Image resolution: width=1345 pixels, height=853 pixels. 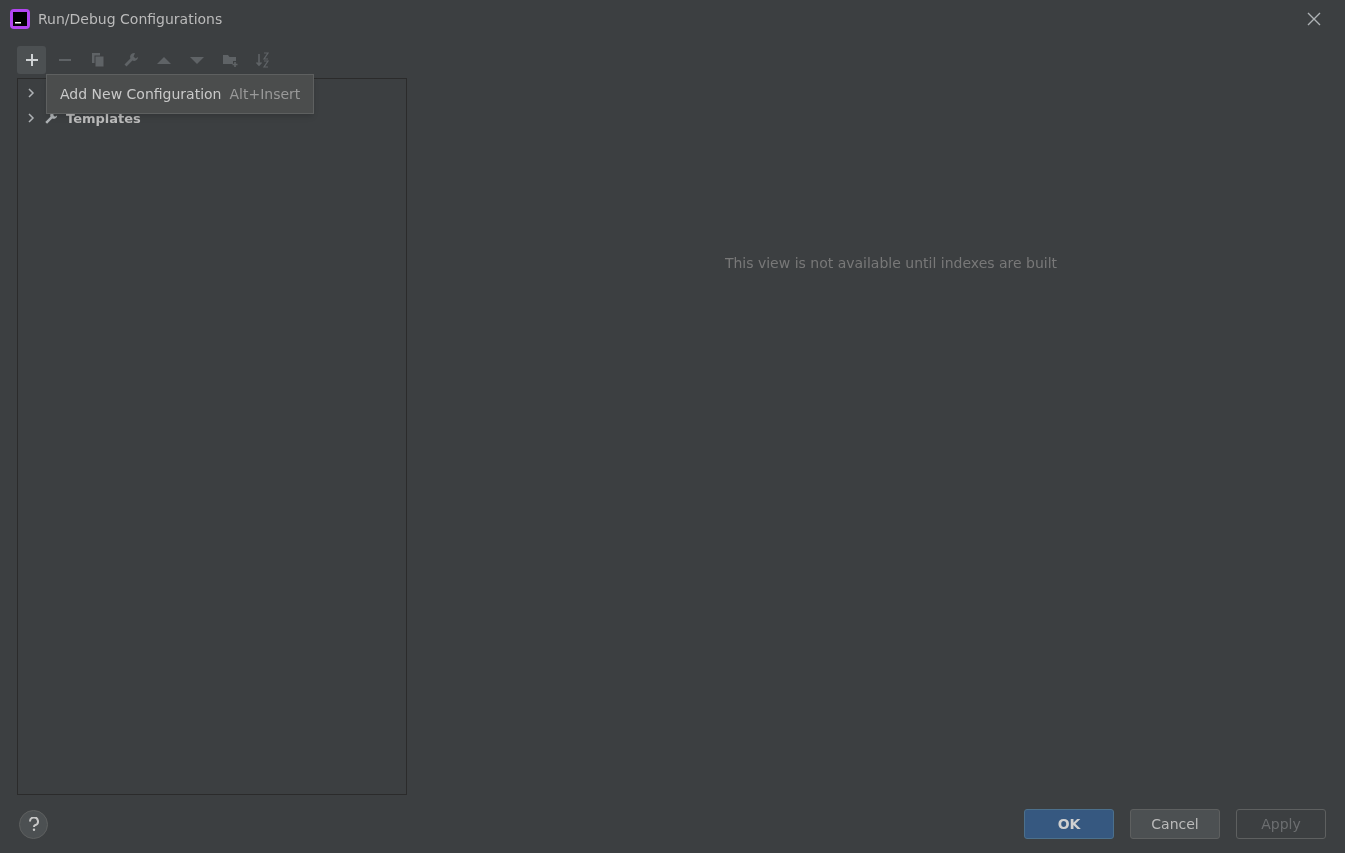 I want to click on toolbar-button, so click(x=31, y=59).